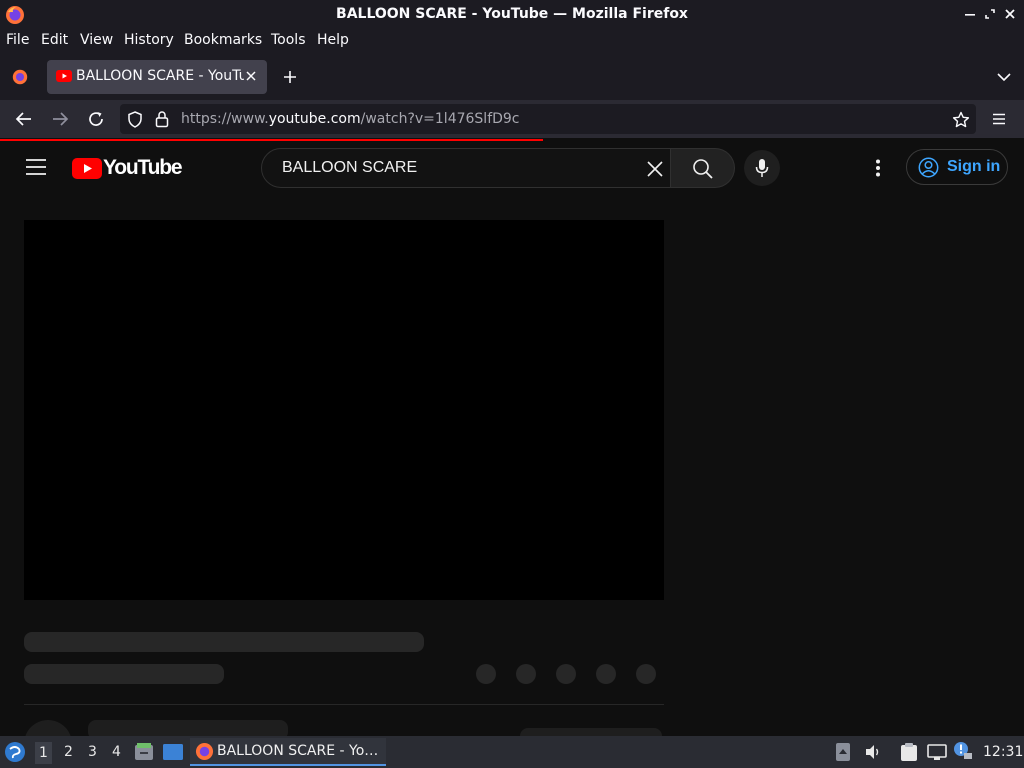  Describe the element at coordinates (333, 40) in the screenshot. I see `menu-help: Help` at that location.